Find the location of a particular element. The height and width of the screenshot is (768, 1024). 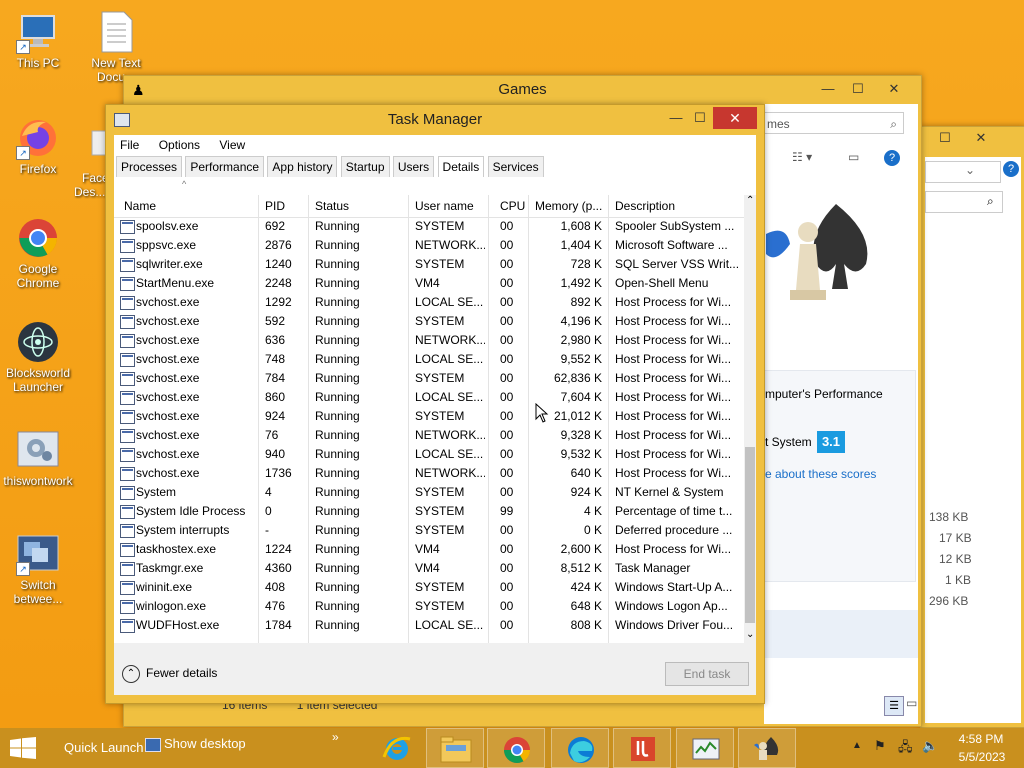

scores-link: e about these scores is located at coordinates (820, 474).